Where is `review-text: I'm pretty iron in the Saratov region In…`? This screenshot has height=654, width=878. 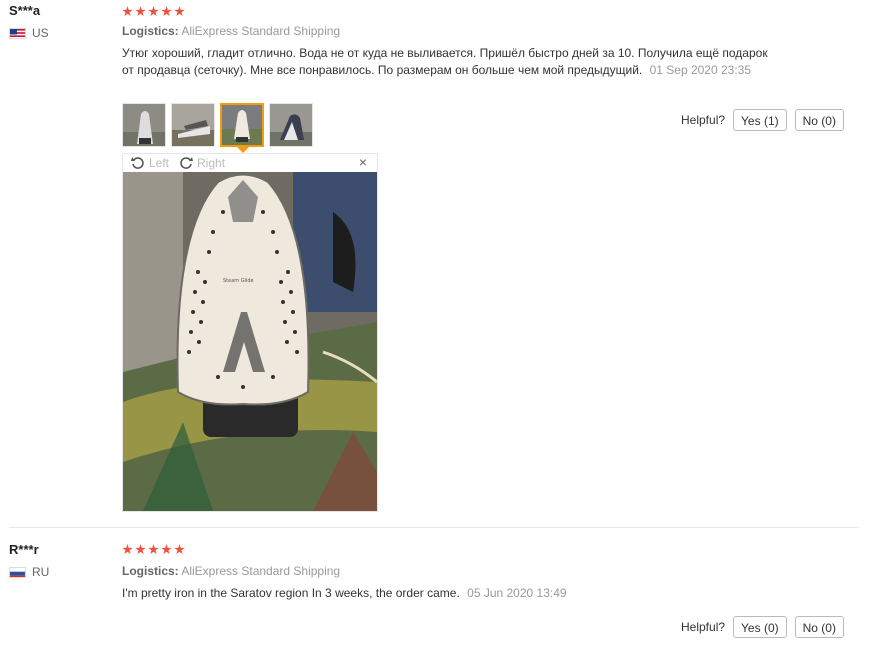 review-text: I'm pretty iron in the Saratov region In… is located at coordinates (452, 593).